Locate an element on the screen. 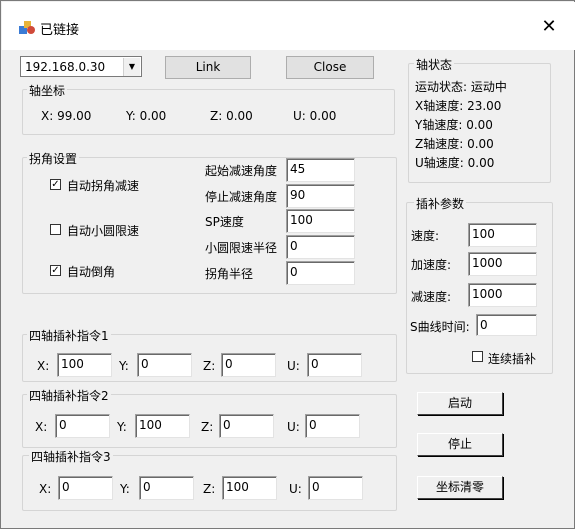 This screenshot has width=575, height=529. start-decel-angle-label: 起始减速角度 is located at coordinates (241, 171).